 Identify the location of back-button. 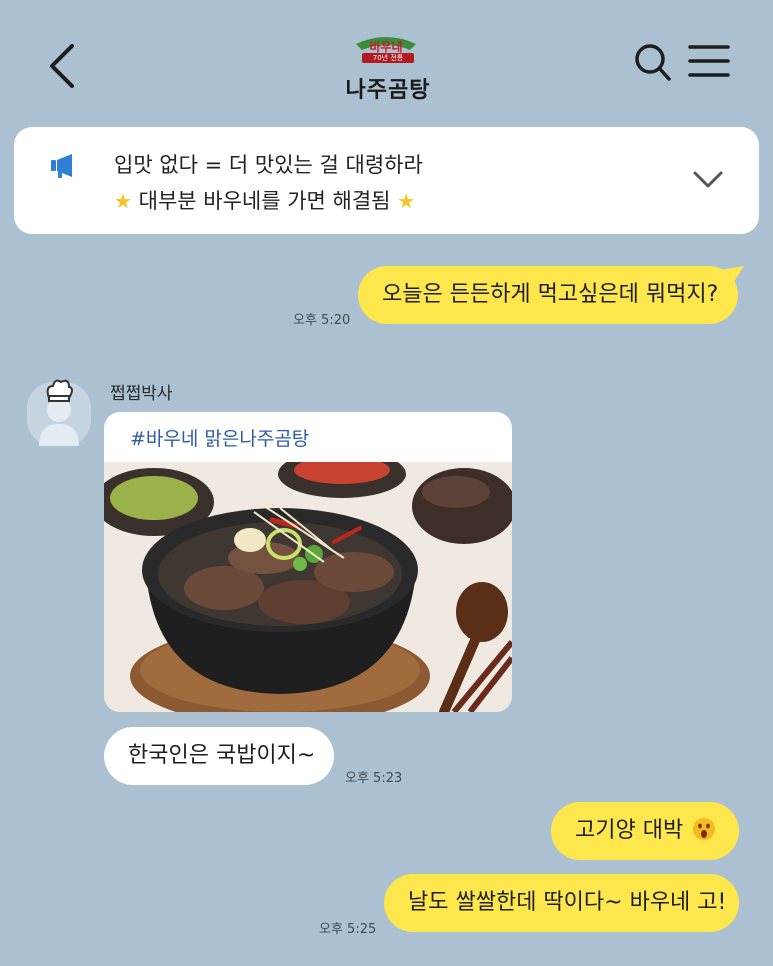
(64, 66).